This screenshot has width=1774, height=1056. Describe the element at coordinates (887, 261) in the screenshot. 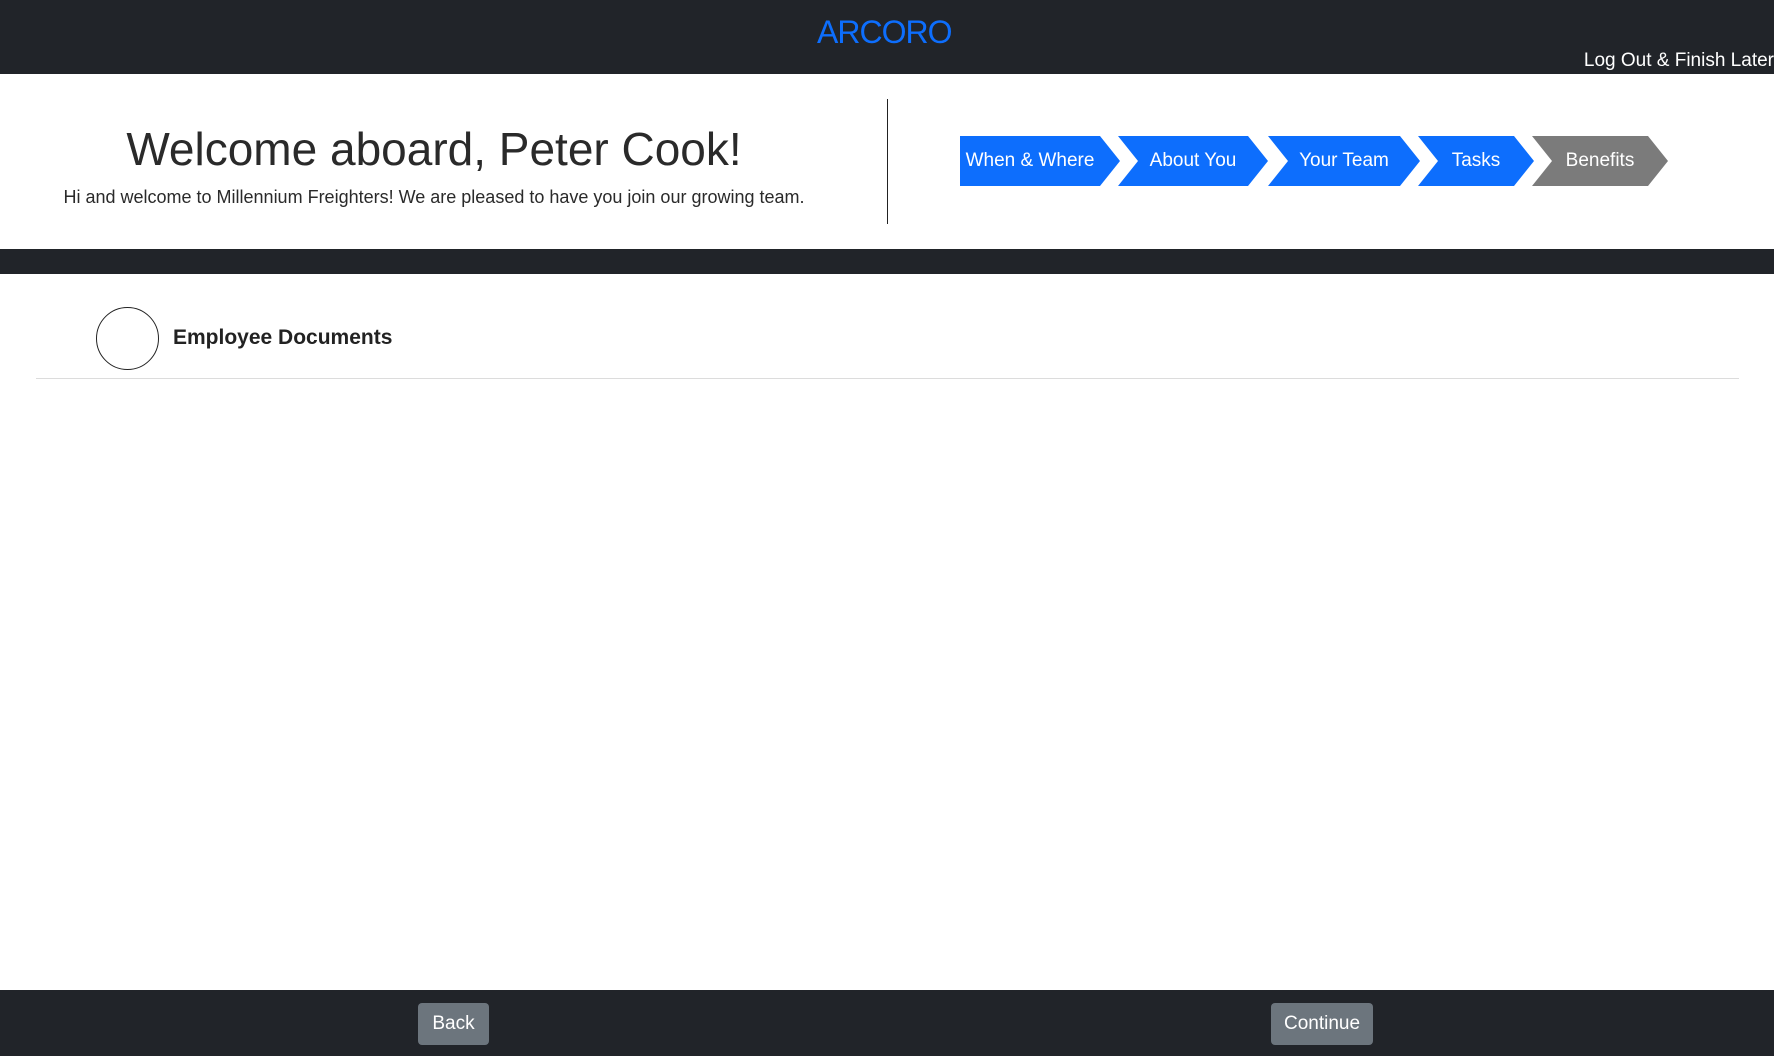

I see `header-separator-band` at that location.